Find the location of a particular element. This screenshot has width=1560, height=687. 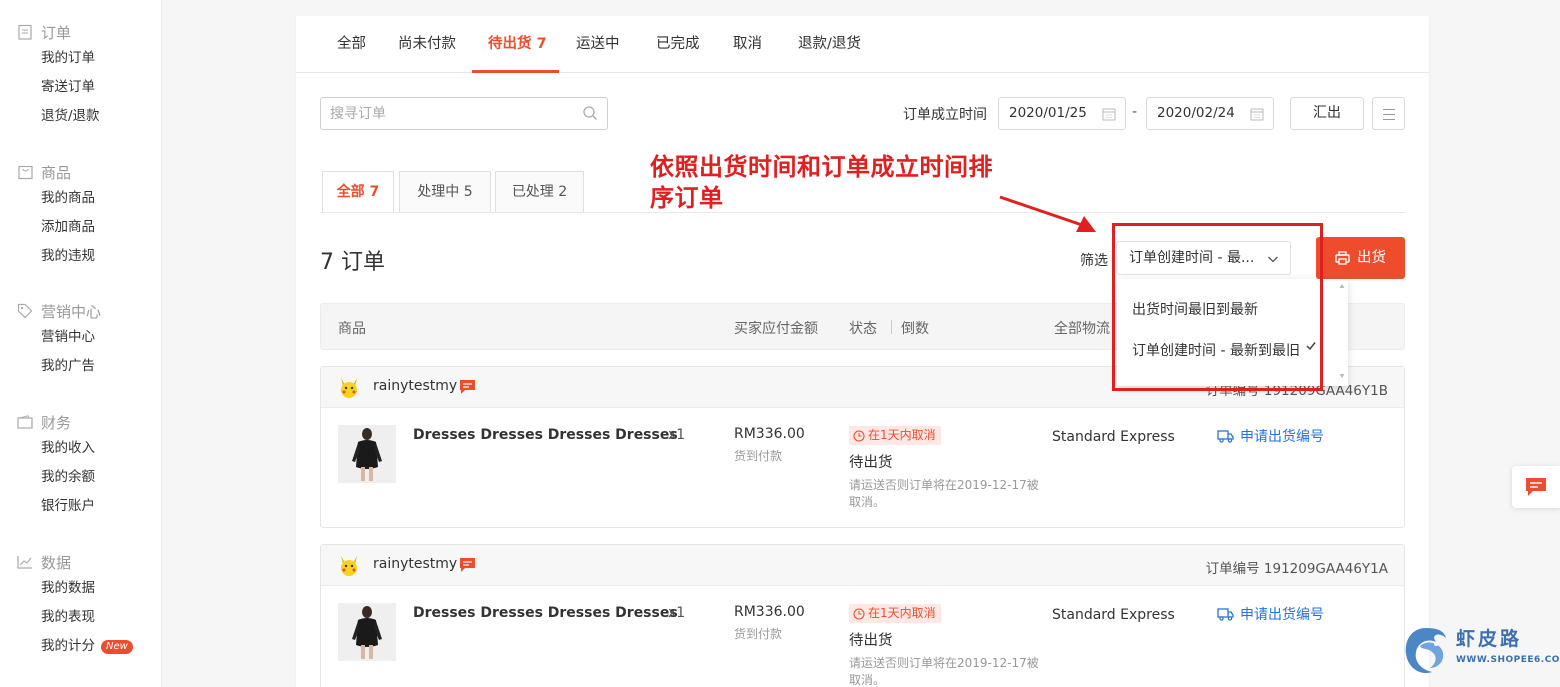

menu-icon is located at coordinates (1388, 113).